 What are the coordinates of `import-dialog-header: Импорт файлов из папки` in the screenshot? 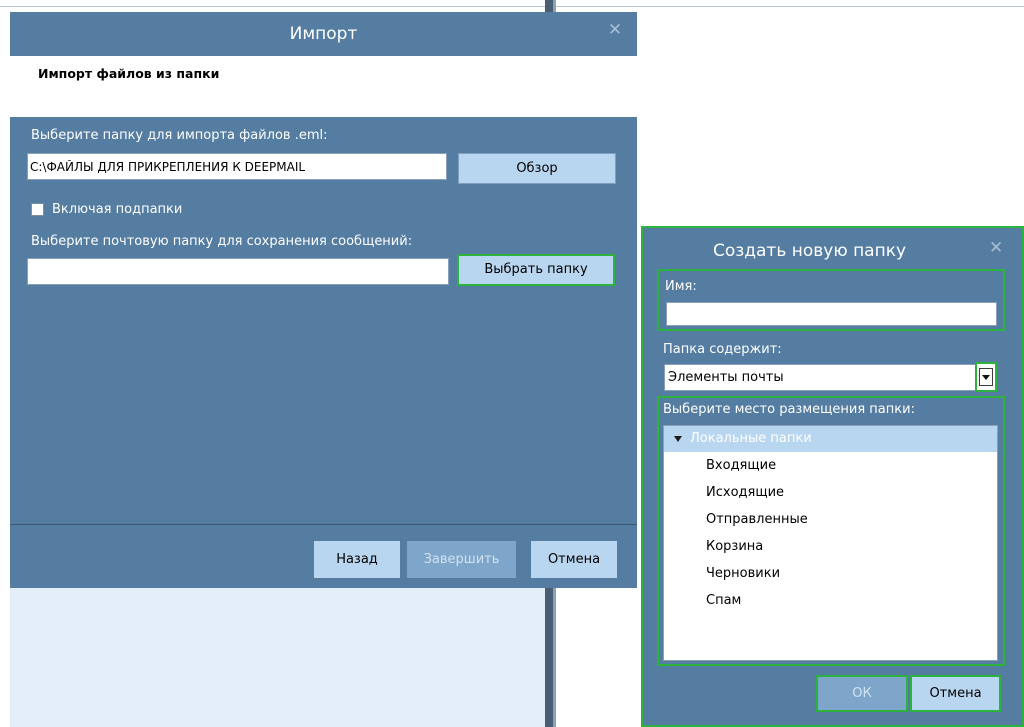 It's located at (323, 86).